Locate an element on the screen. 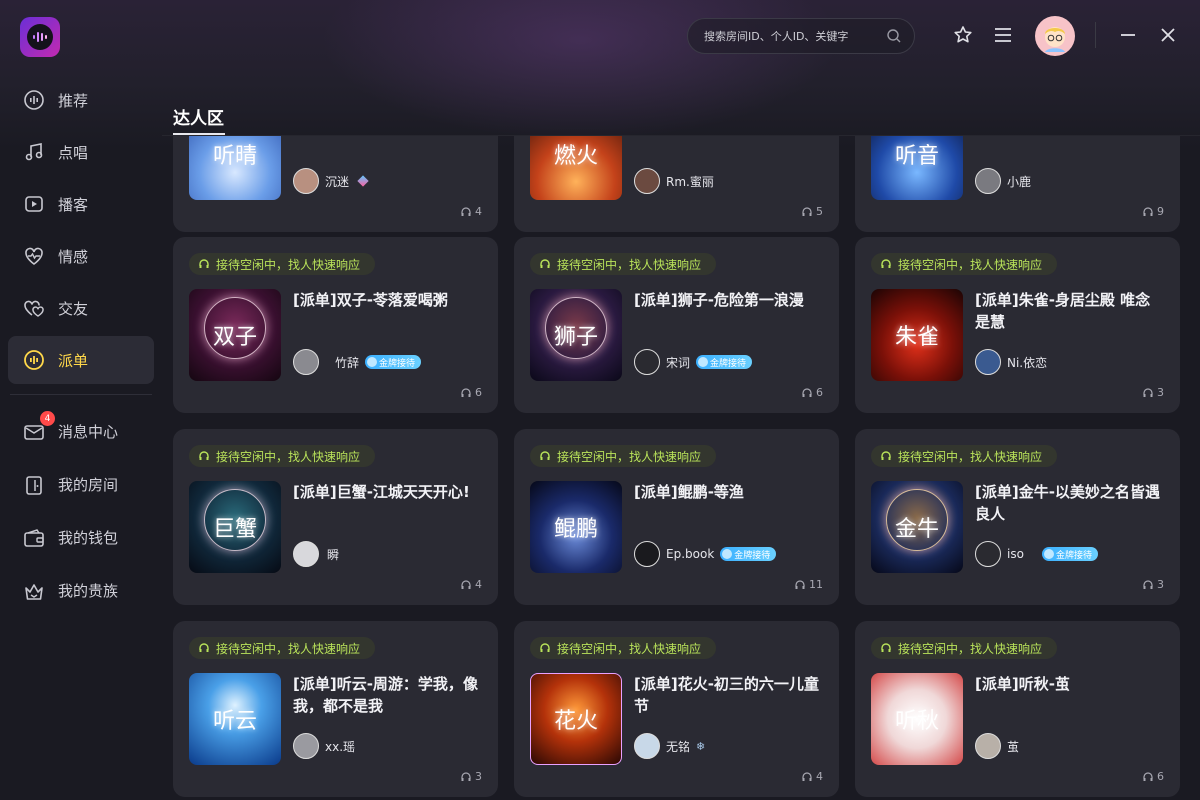 Image resolution: width=1200 pixels, height=800 pixels. cover-text: 双子 is located at coordinates (234, 337).